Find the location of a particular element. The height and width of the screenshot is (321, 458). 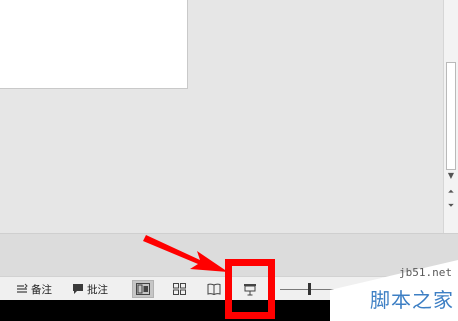

slide-sorter-icon is located at coordinates (179, 289).